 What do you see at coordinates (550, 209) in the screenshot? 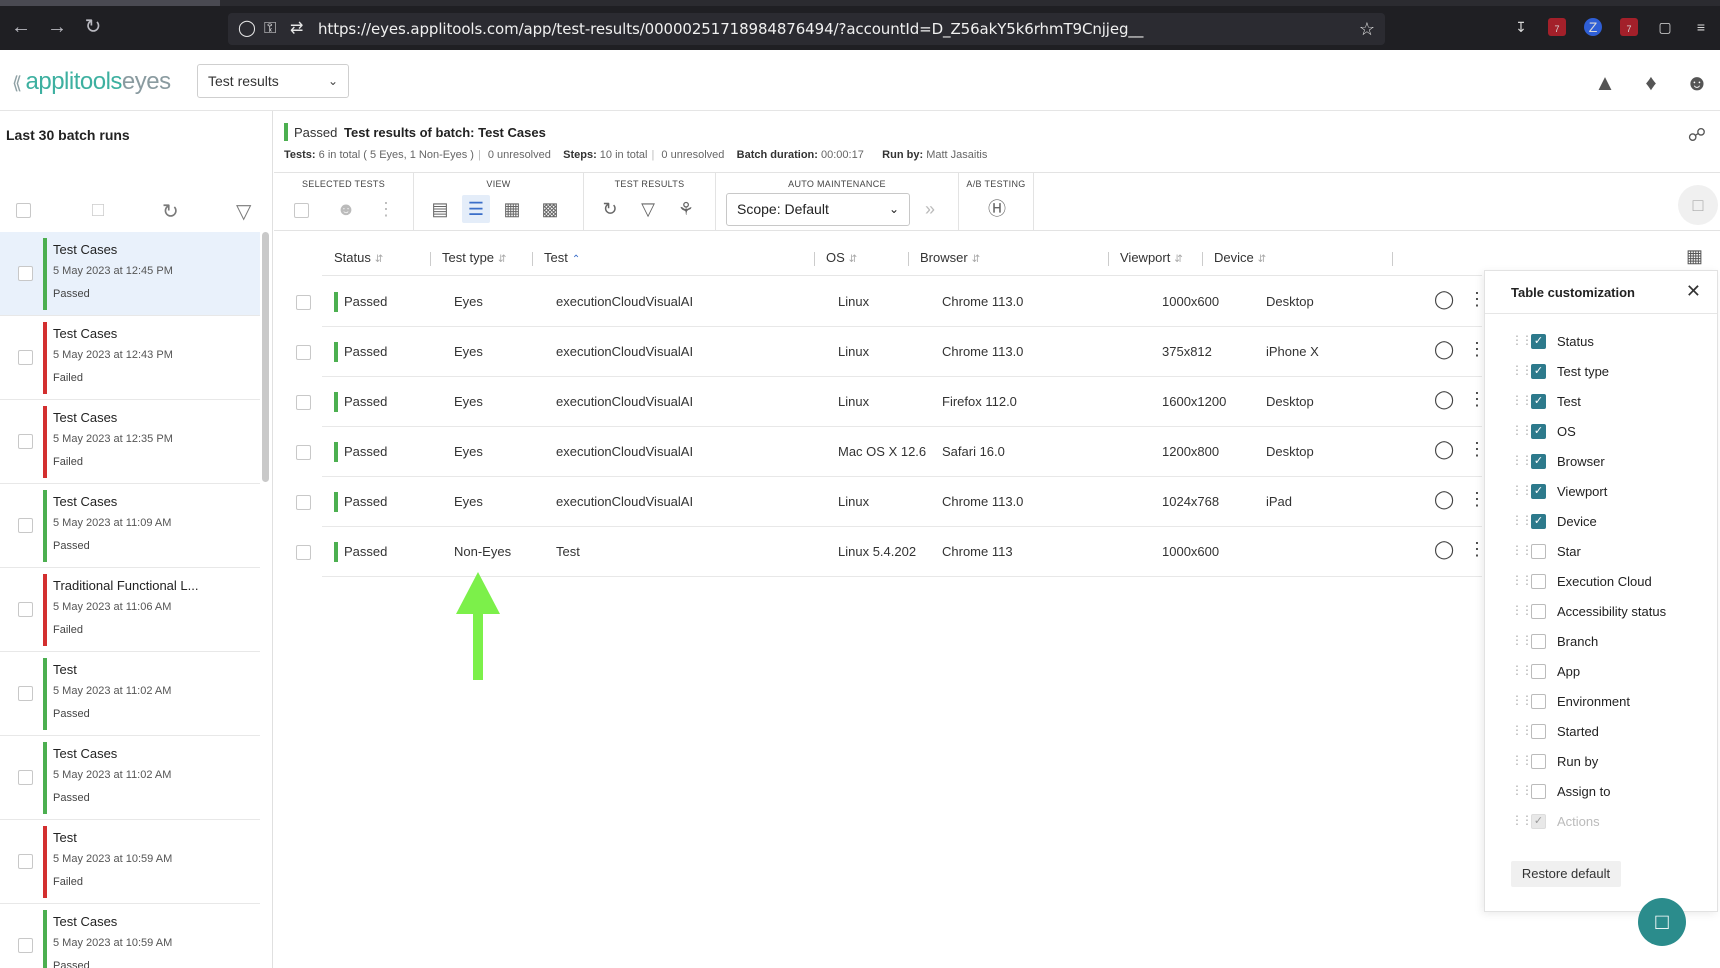
I see `details-view-icon: ▩` at bounding box center [550, 209].